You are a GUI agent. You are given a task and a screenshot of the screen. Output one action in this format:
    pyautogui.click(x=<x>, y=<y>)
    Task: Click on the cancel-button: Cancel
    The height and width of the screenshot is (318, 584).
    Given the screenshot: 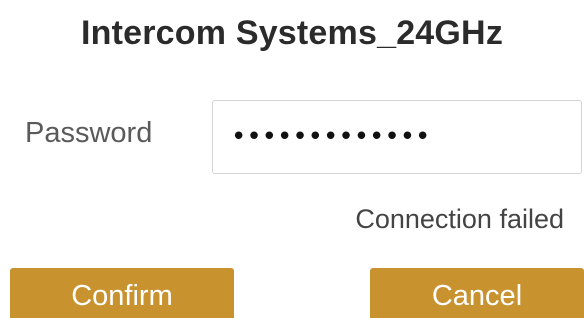 What is the action you would take?
    pyautogui.click(x=477, y=293)
    